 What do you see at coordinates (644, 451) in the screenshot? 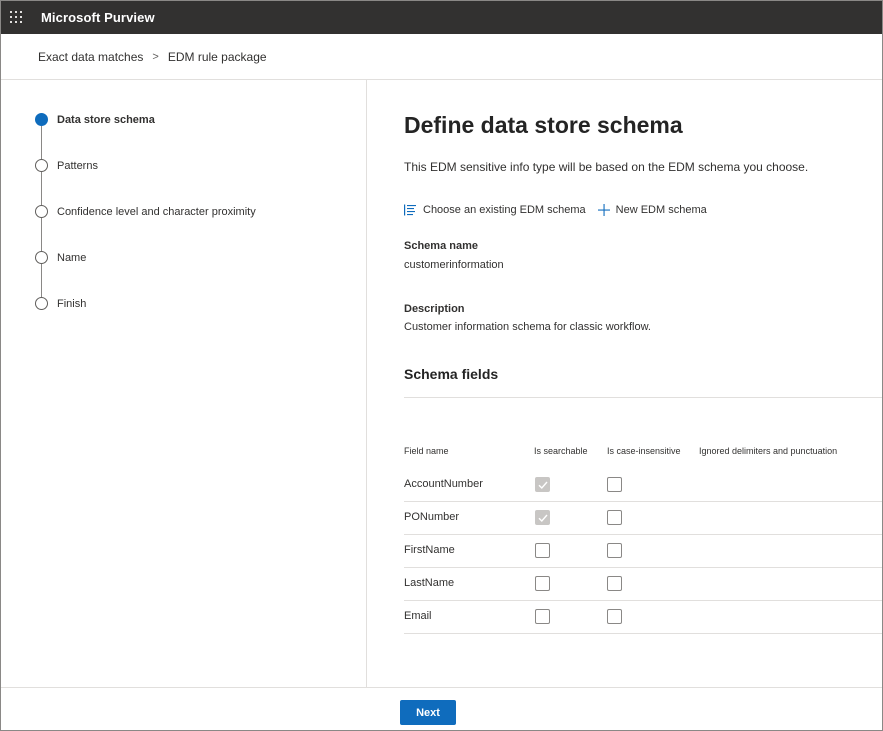
I see `column-header-is-case-insensitive: Is case-insensitive` at bounding box center [644, 451].